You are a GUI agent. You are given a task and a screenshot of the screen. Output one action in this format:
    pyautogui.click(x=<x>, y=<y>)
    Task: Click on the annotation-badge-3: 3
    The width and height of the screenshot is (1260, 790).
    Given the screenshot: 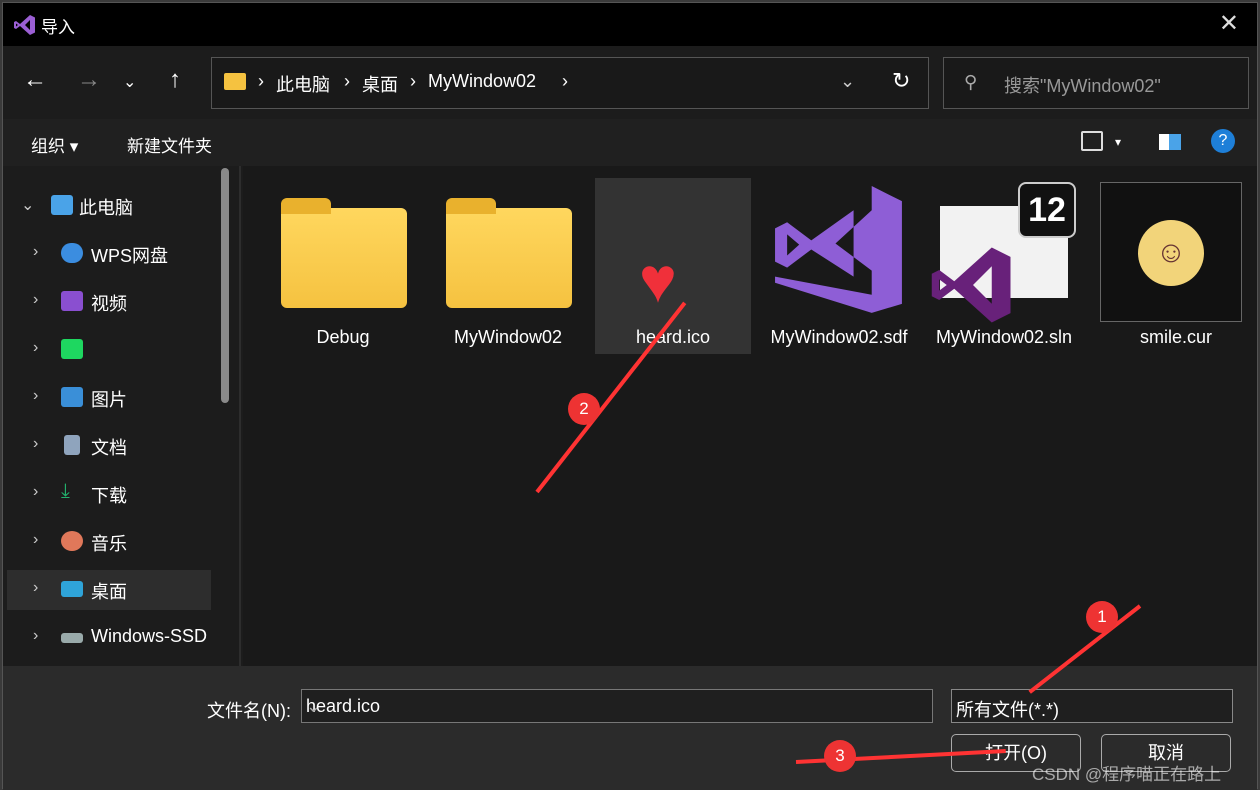 What is the action you would take?
    pyautogui.click(x=840, y=756)
    